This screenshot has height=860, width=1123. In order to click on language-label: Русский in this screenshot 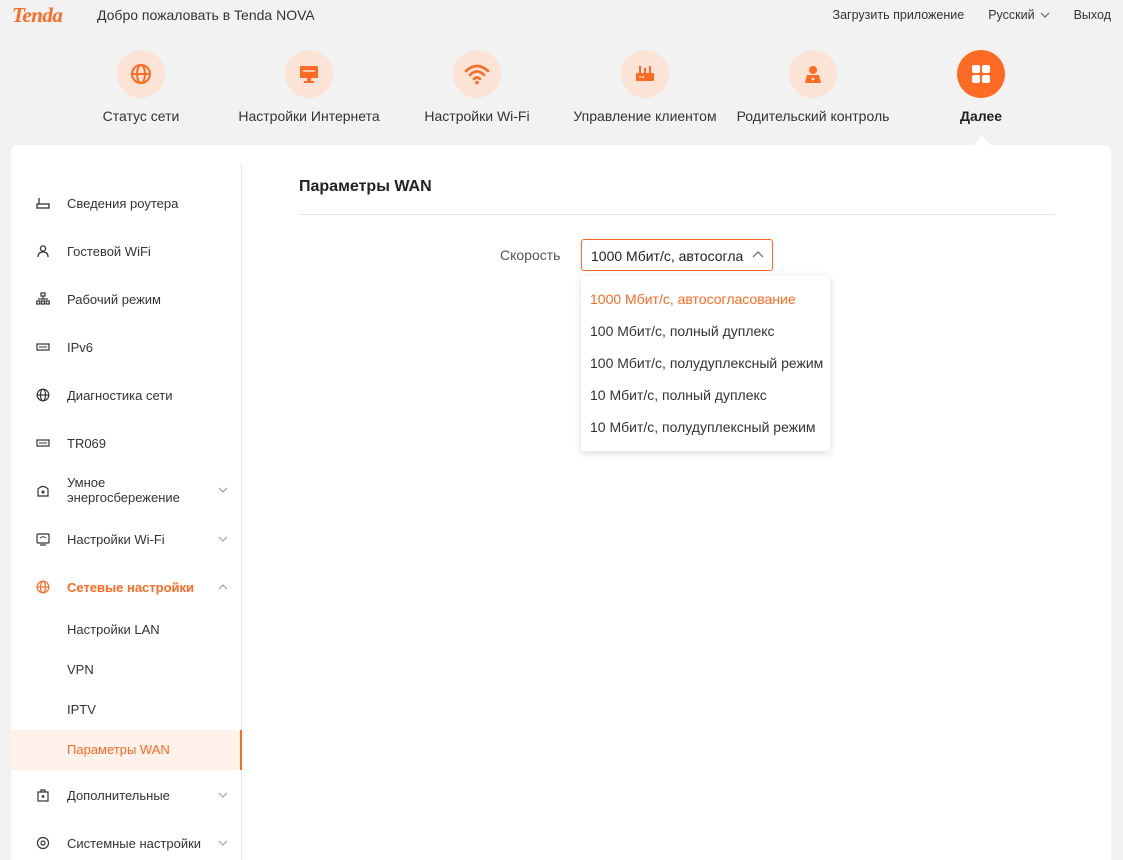, I will do `click(1011, 15)`.